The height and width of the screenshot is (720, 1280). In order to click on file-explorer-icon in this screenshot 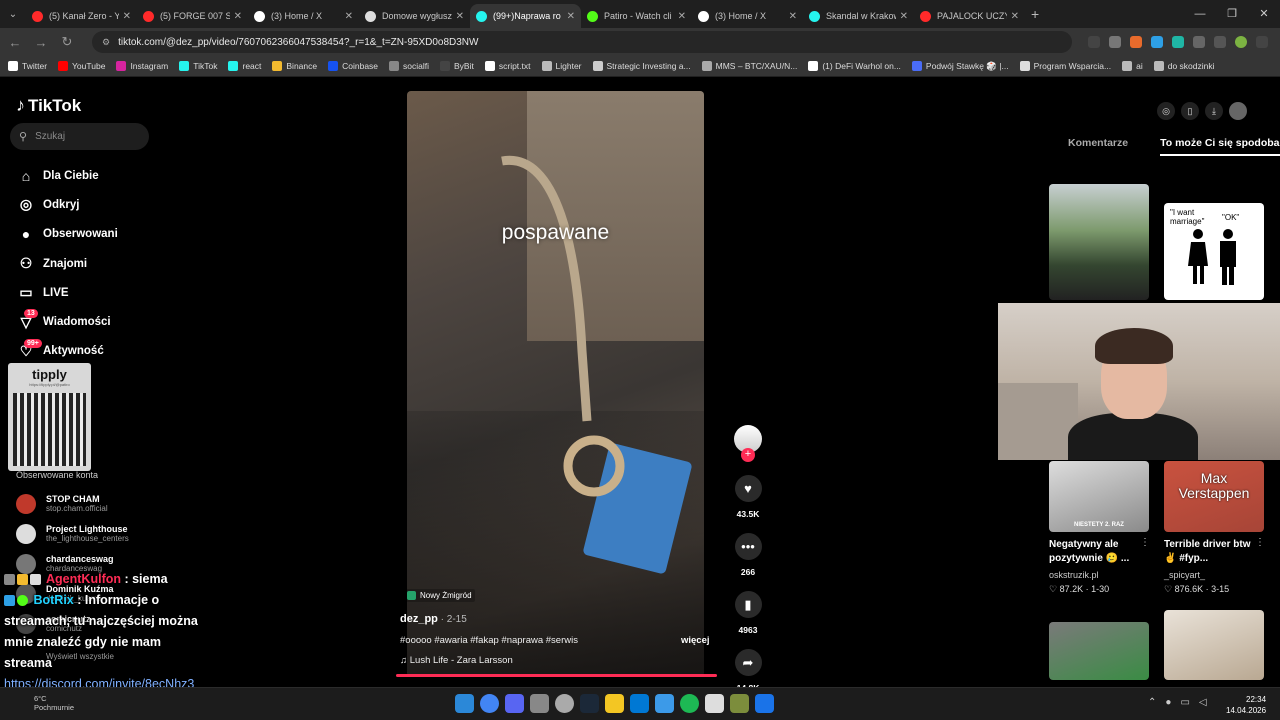, I will do `click(614, 703)`.